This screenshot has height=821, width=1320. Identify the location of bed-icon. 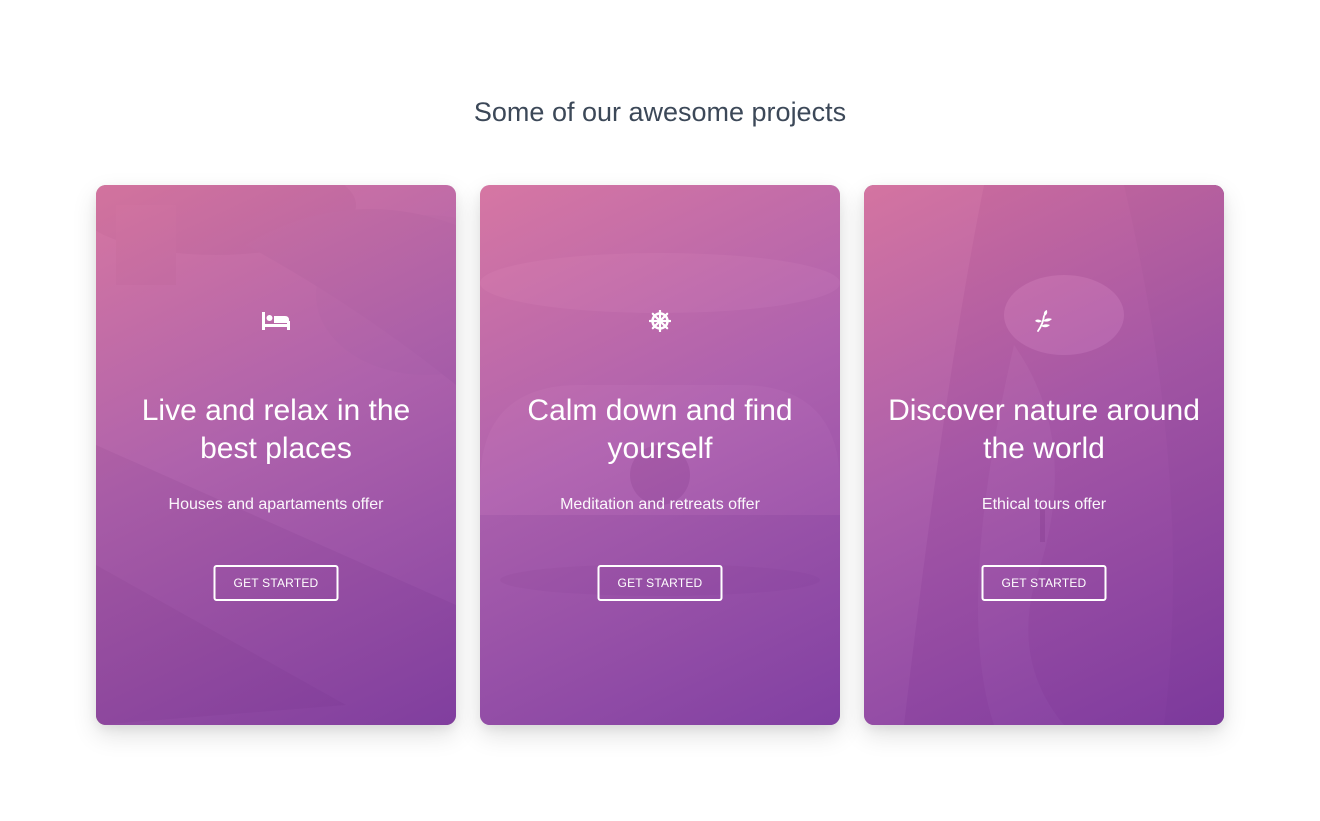
(276, 321).